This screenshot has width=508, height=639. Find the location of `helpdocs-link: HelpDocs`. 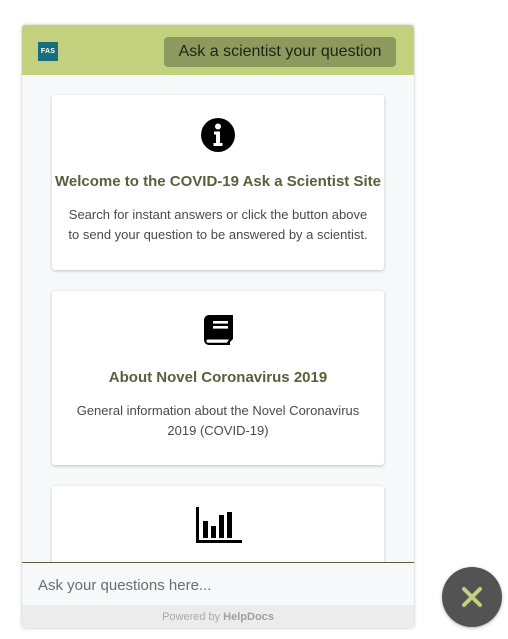

helpdocs-link: HelpDocs is located at coordinates (248, 617).